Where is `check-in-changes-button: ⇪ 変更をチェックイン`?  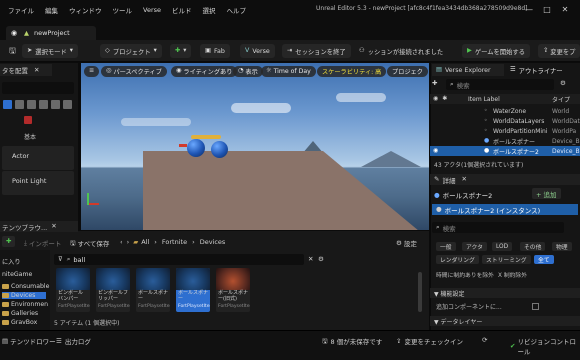 check-in-changes-button: ⇪ 変更をチェックイン is located at coordinates (429, 341).